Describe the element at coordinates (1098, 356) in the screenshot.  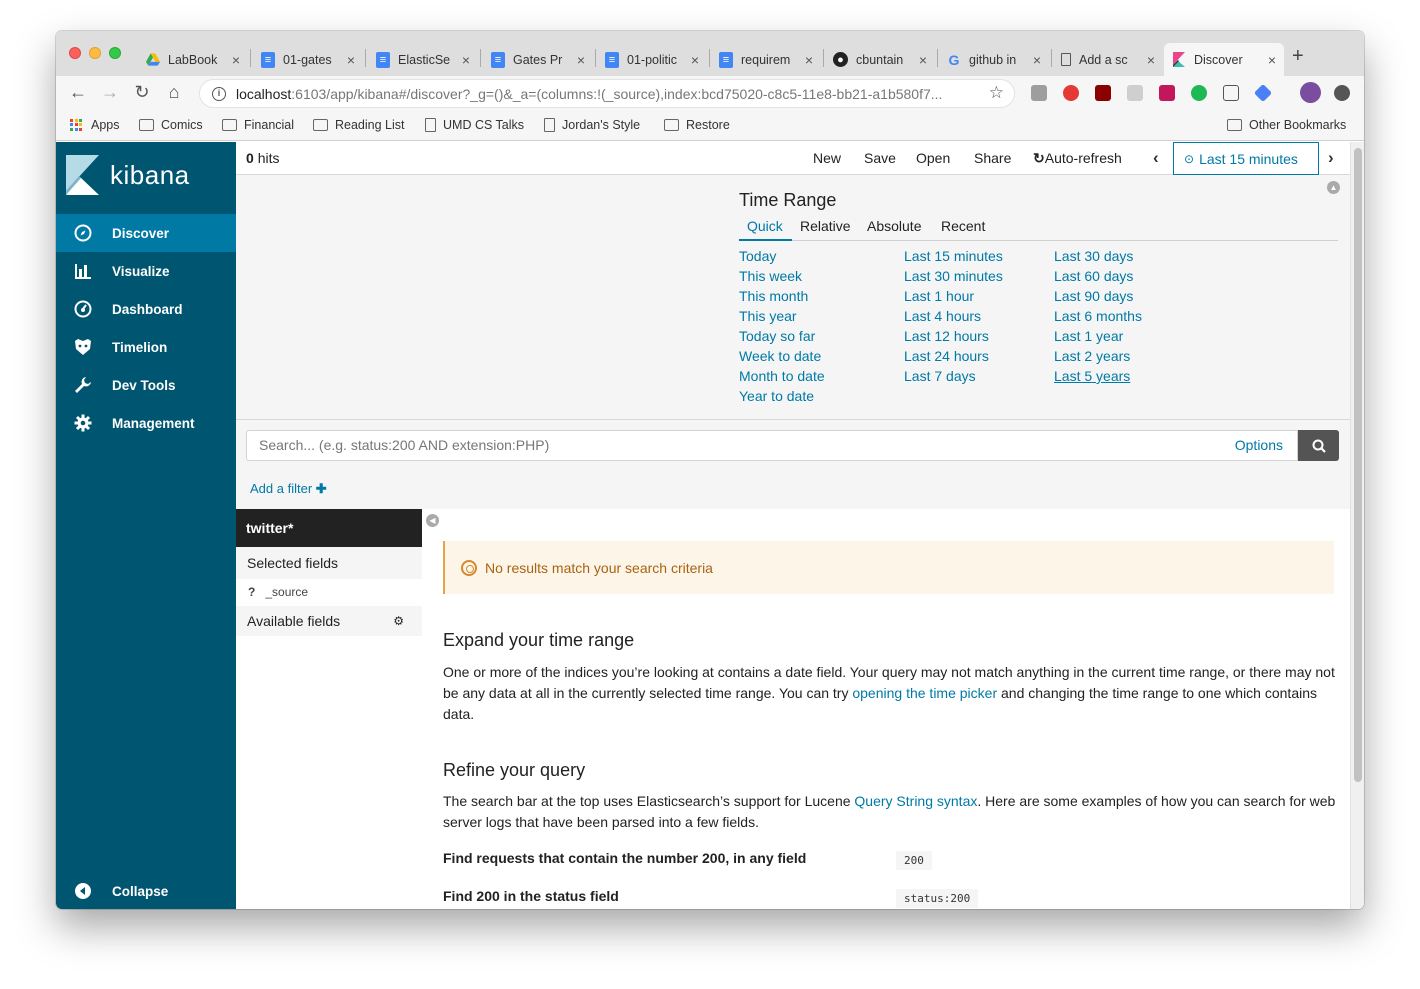
I see `quick-range-link: Last 2 years` at that location.